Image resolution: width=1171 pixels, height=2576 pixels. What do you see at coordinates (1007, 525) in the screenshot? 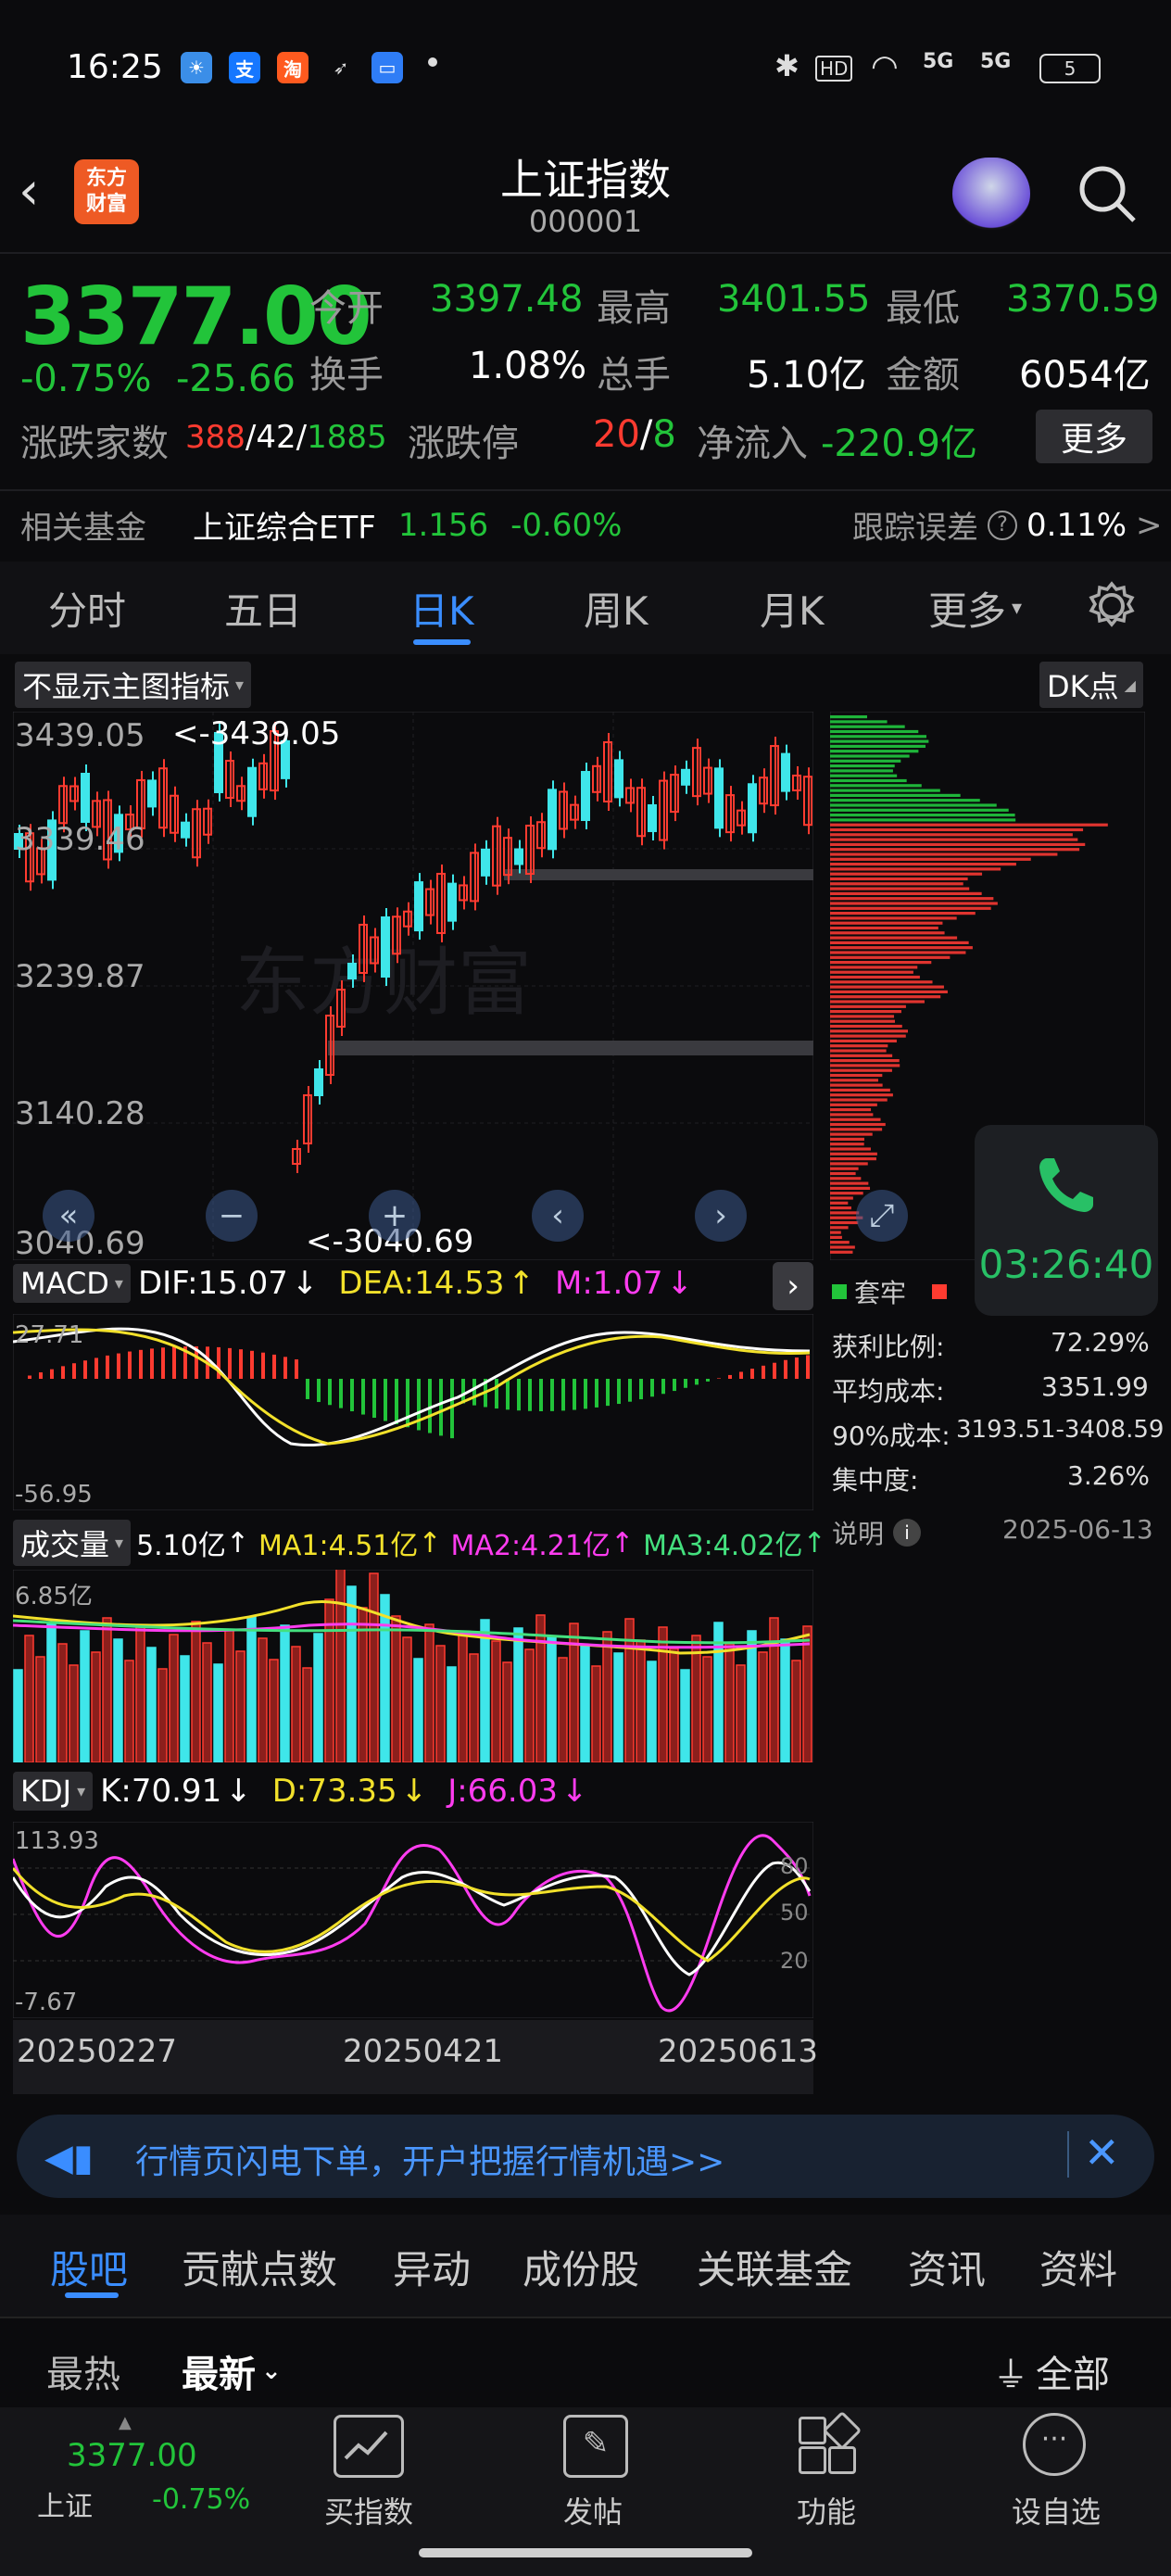
I see `tracking-error: 跟踪误差 ? 0.11% >` at bounding box center [1007, 525].